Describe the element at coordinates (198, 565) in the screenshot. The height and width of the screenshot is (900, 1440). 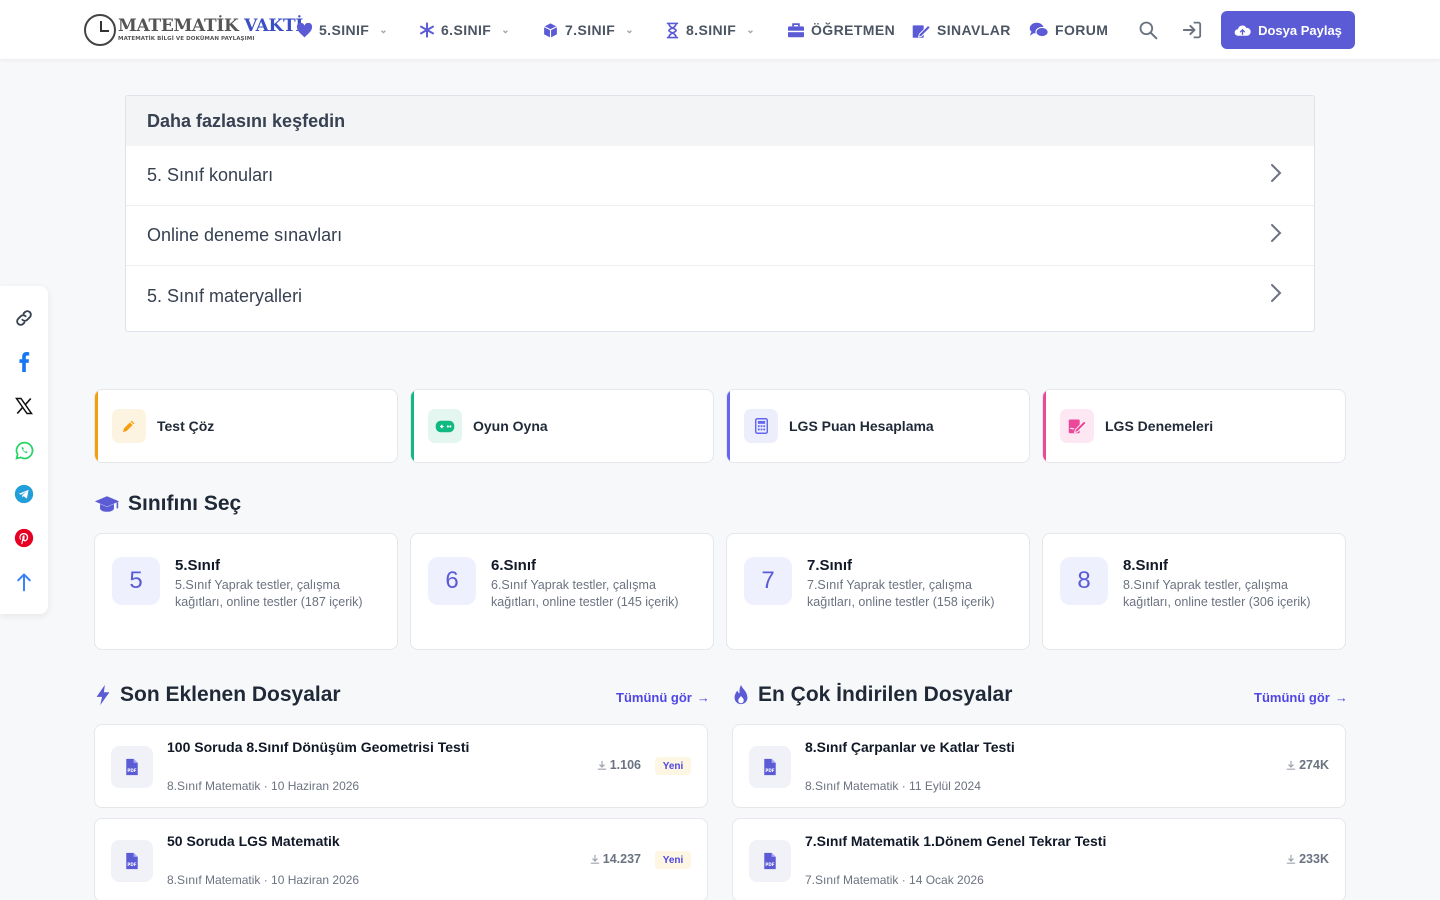
I see `grade-title: 5.Sınıf` at that location.